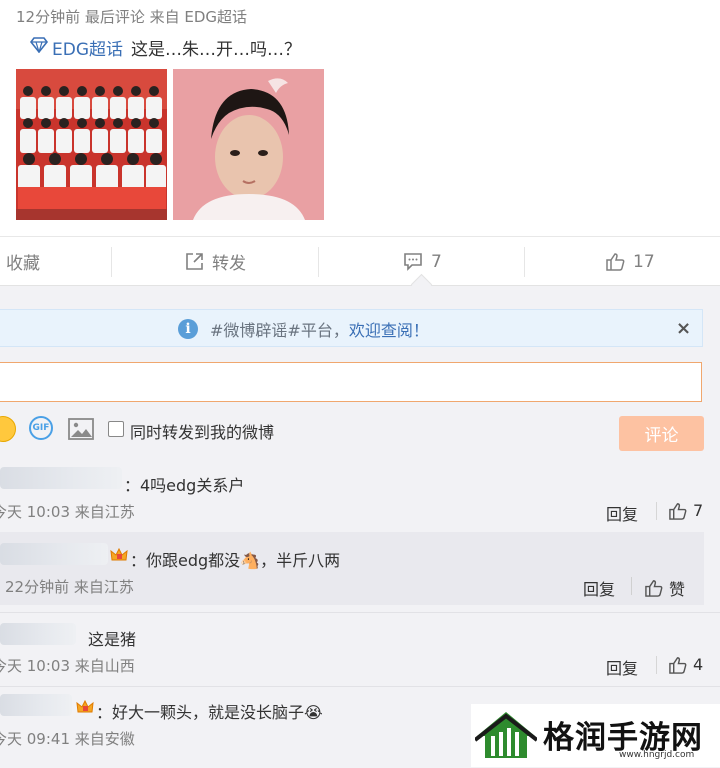  Describe the element at coordinates (112, 639) in the screenshot. I see `comment-text: 这是猪` at that location.